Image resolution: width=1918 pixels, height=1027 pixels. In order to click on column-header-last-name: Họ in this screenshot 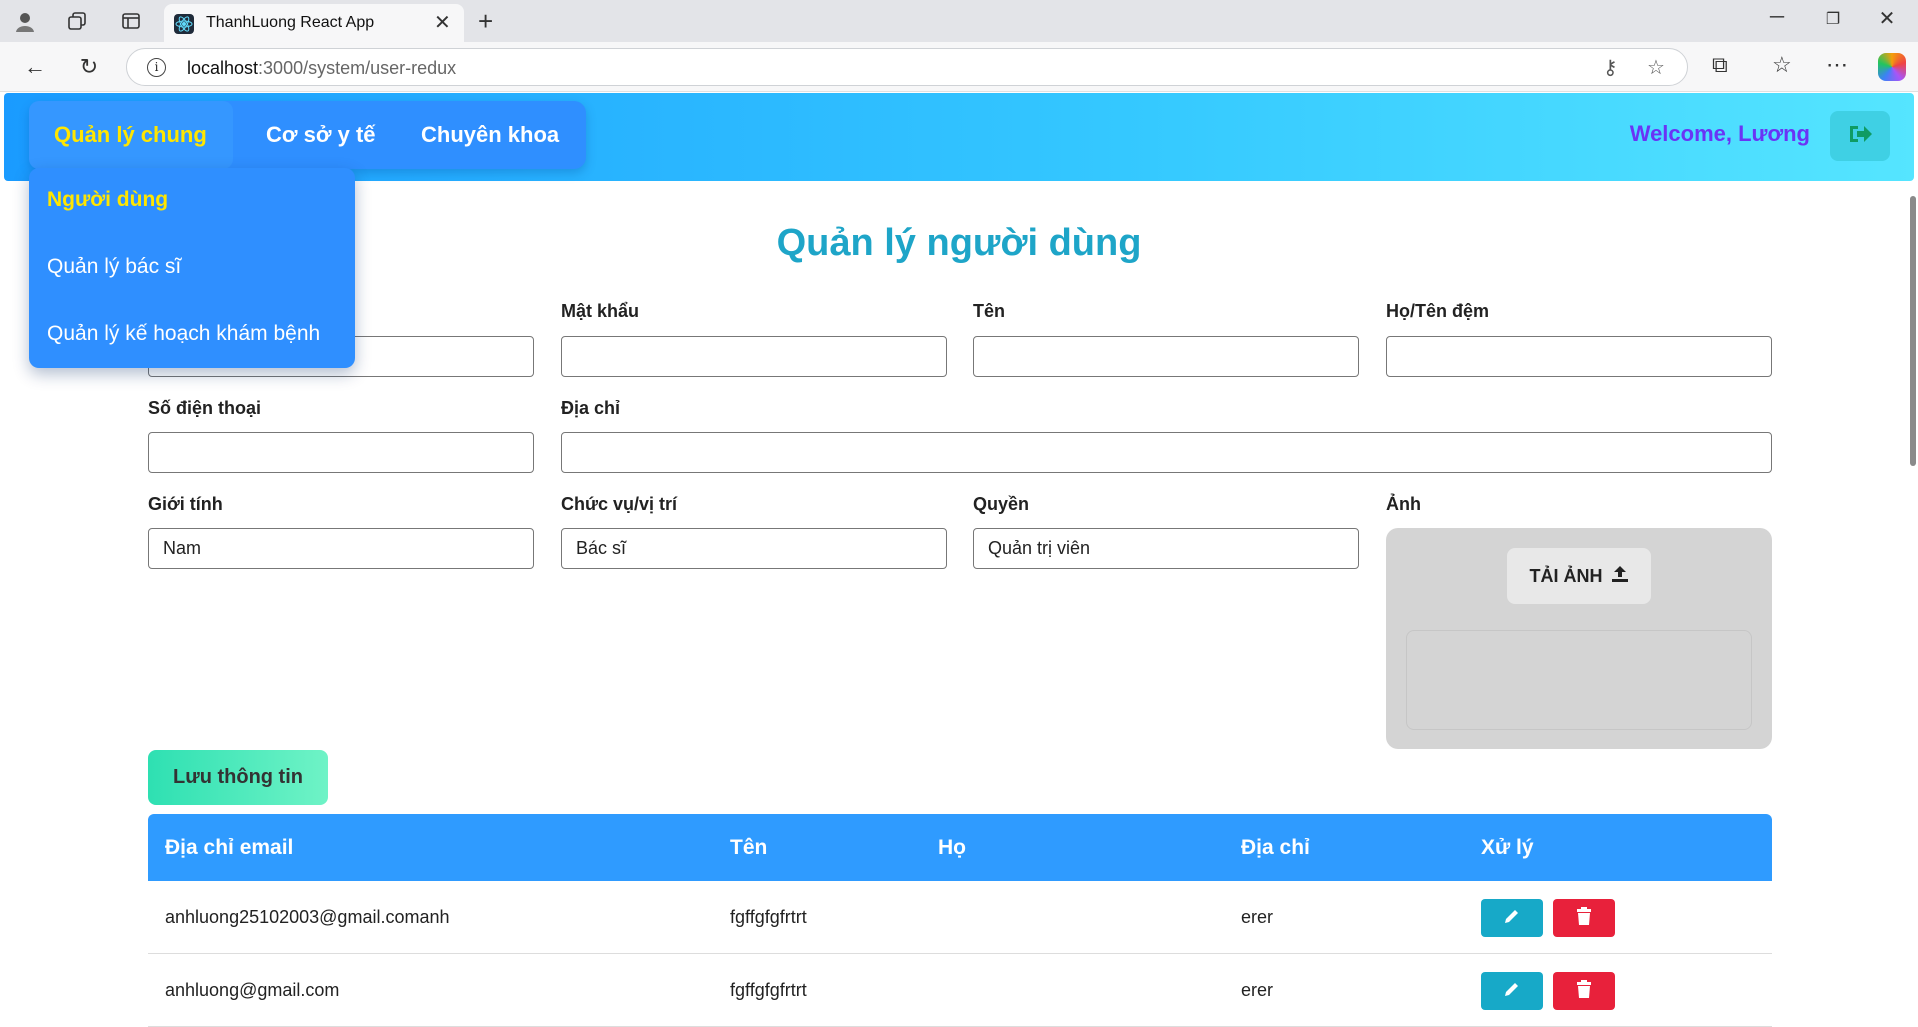, I will do `click(952, 847)`.